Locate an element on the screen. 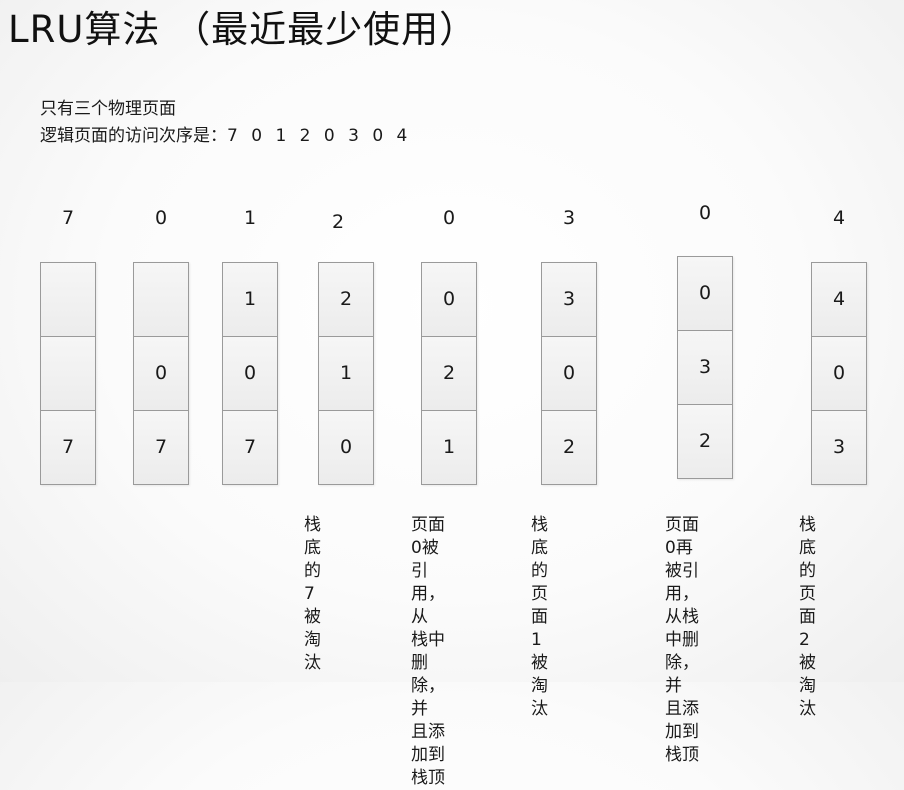 Image resolution: width=904 pixels, height=790 pixels. frame-stack: 3 0 2 is located at coordinates (569, 373).